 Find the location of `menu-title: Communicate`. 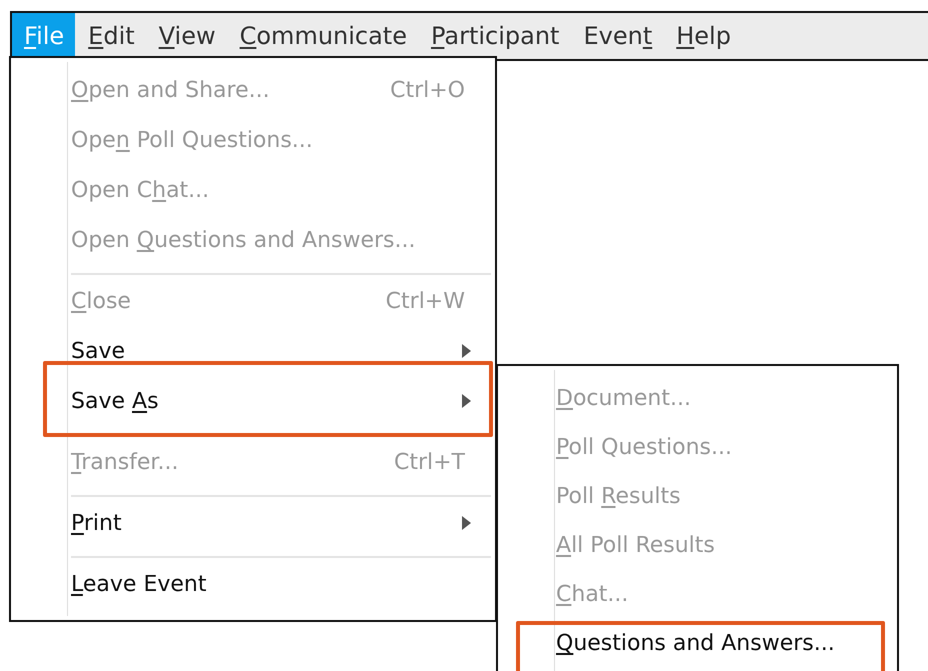

menu-title: Communicate is located at coordinates (323, 36).